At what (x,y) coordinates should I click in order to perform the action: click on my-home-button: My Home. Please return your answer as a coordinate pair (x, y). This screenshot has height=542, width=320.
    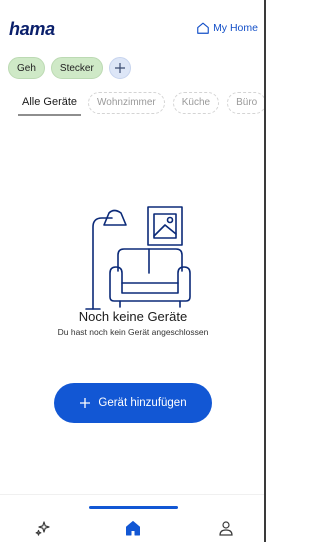
    Looking at the image, I should click on (227, 28).